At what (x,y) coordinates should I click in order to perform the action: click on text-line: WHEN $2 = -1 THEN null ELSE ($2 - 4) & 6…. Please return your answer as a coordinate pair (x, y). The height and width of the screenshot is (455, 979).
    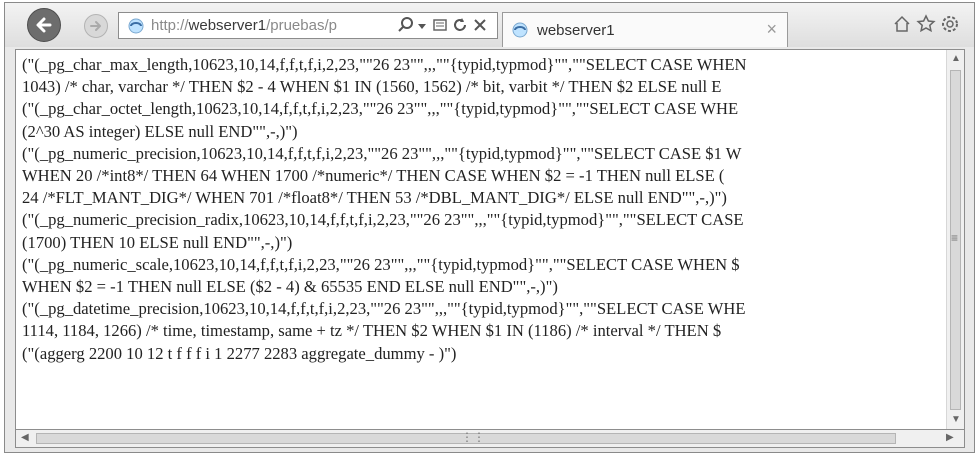
    Looking at the image, I should click on (290, 287).